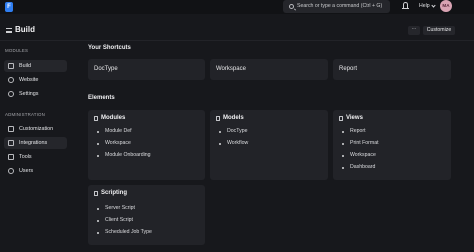 This screenshot has width=474, height=252. Describe the element at coordinates (433, 5) in the screenshot. I see `chevron-down-icon` at that location.